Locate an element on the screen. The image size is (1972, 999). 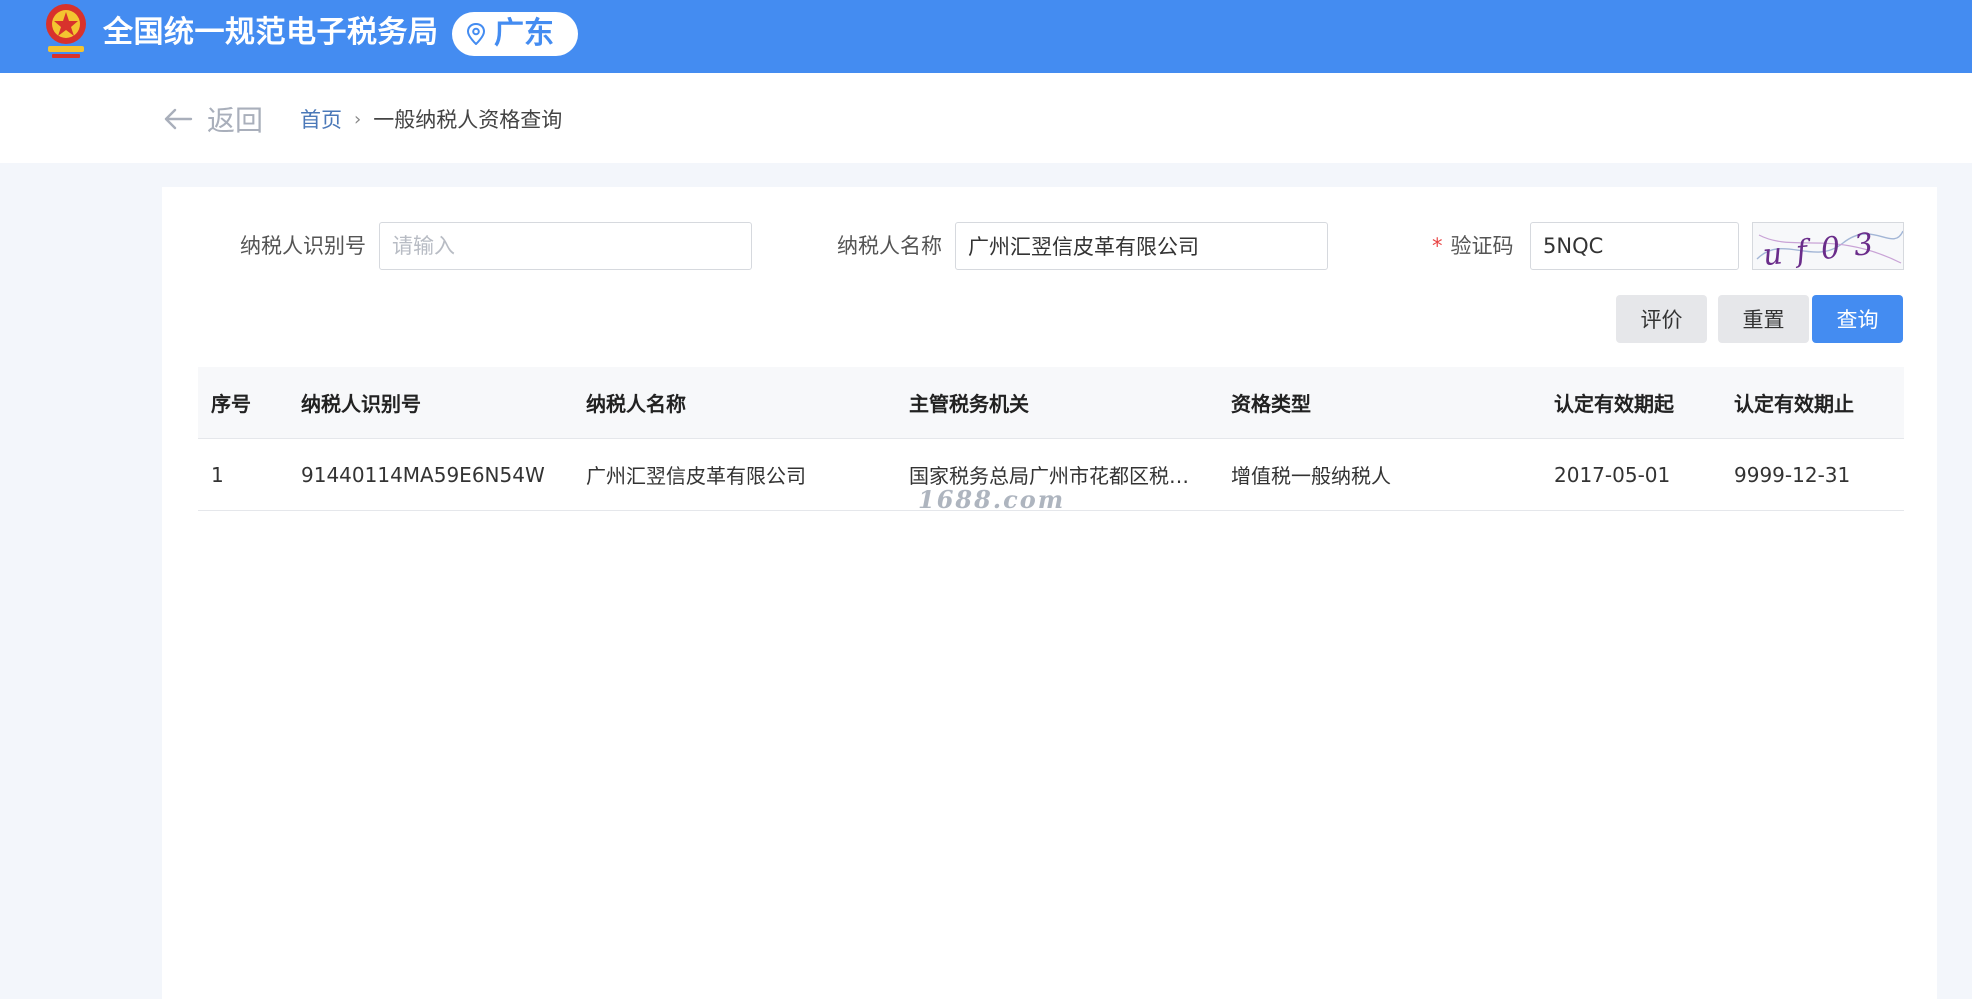
region-selector: 广东 is located at coordinates (515, 34).